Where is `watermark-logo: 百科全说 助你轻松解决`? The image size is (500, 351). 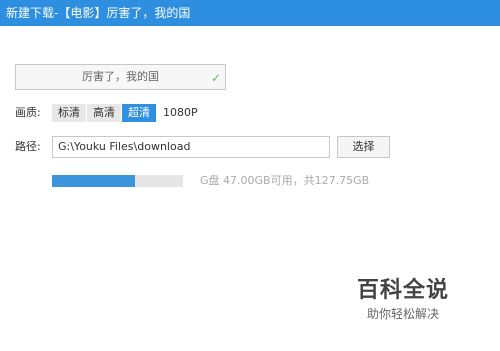
watermark-logo: 百科全说 助你轻松解决 is located at coordinates (403, 300).